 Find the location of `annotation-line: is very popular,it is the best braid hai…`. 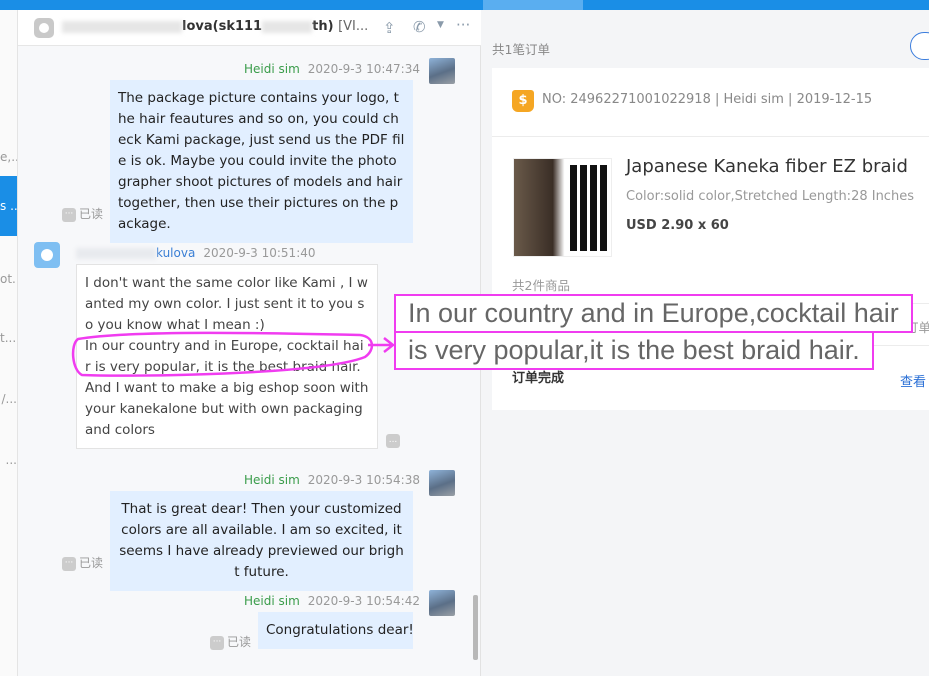

annotation-line: is very popular,it is the best braid hai… is located at coordinates (634, 350).